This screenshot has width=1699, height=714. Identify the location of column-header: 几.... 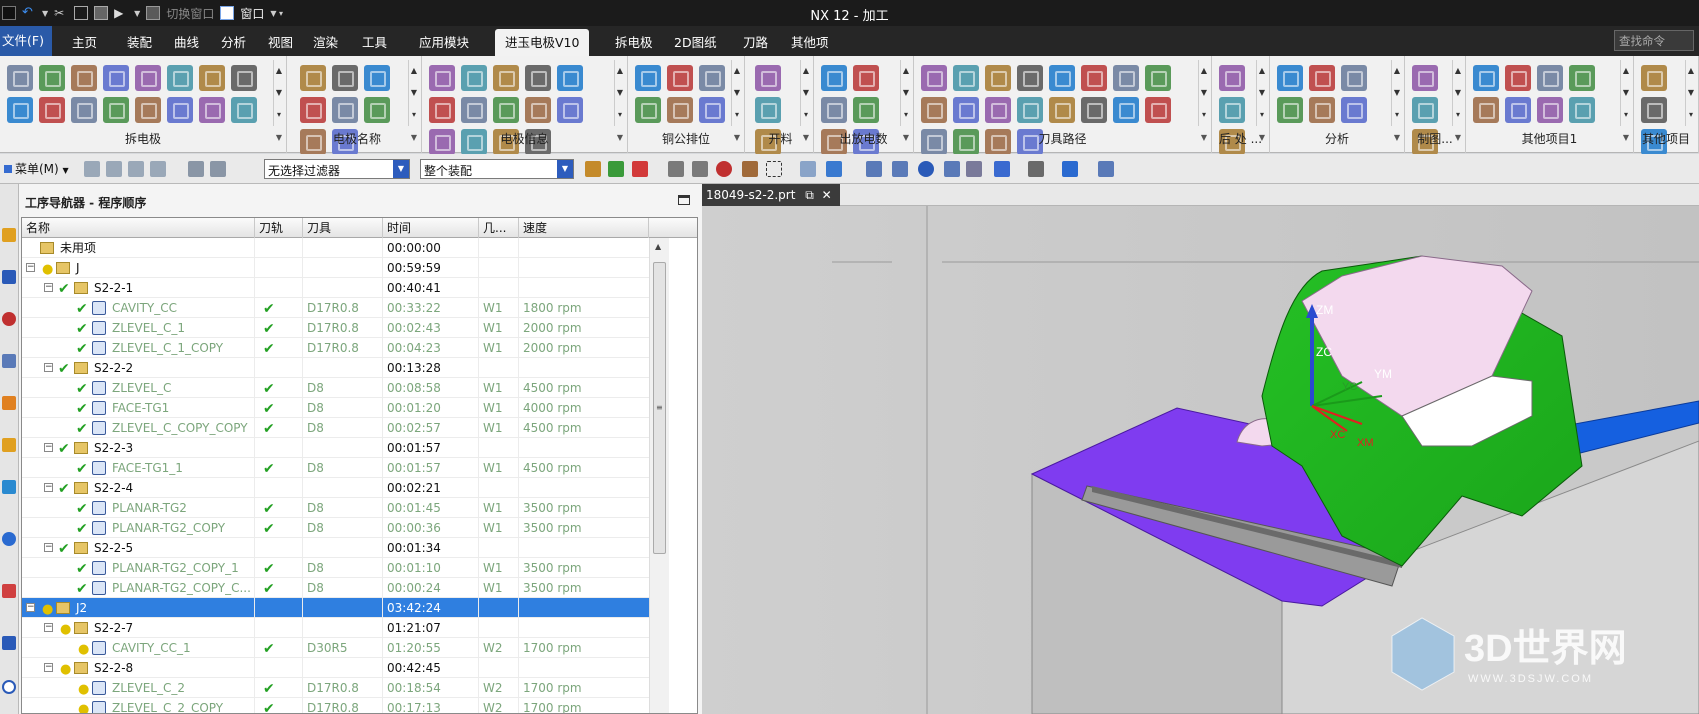
(499, 228).